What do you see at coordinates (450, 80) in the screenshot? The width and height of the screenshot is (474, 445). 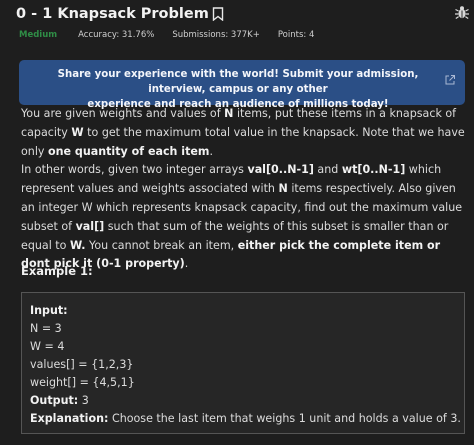 I see `external-link-icon` at bounding box center [450, 80].